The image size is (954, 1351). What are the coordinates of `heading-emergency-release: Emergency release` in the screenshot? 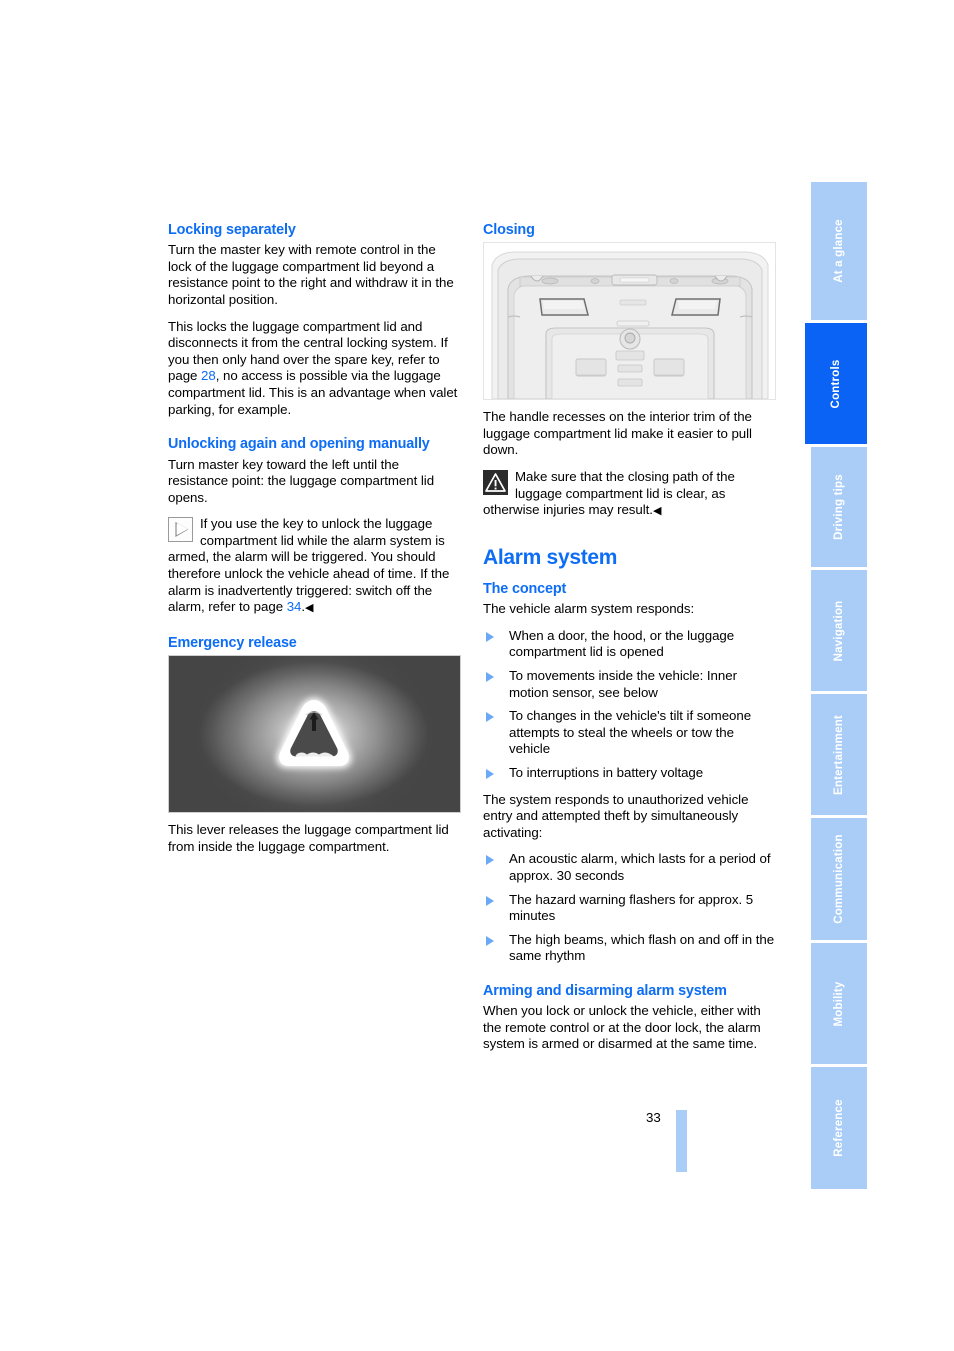 It's located at (232, 642).